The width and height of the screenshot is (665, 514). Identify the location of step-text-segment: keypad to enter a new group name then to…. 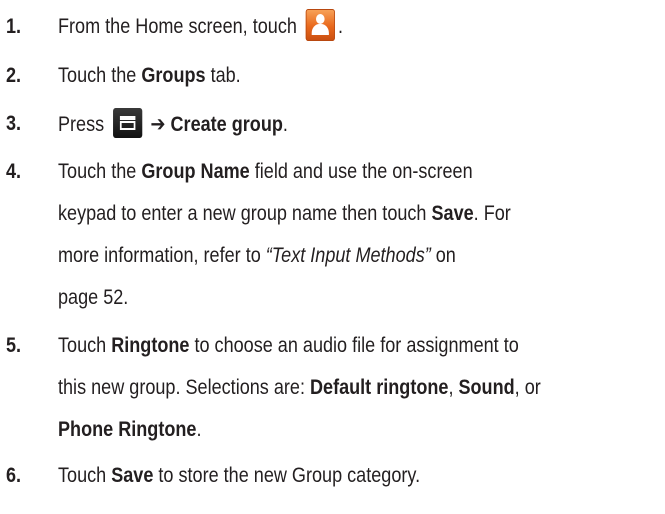
(245, 213).